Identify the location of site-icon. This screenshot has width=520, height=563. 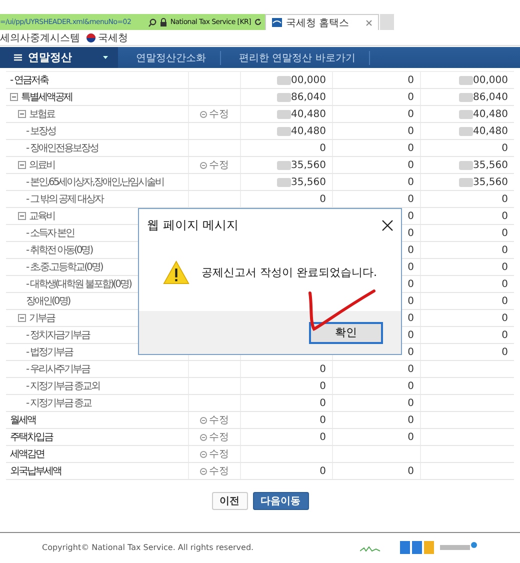
(277, 22).